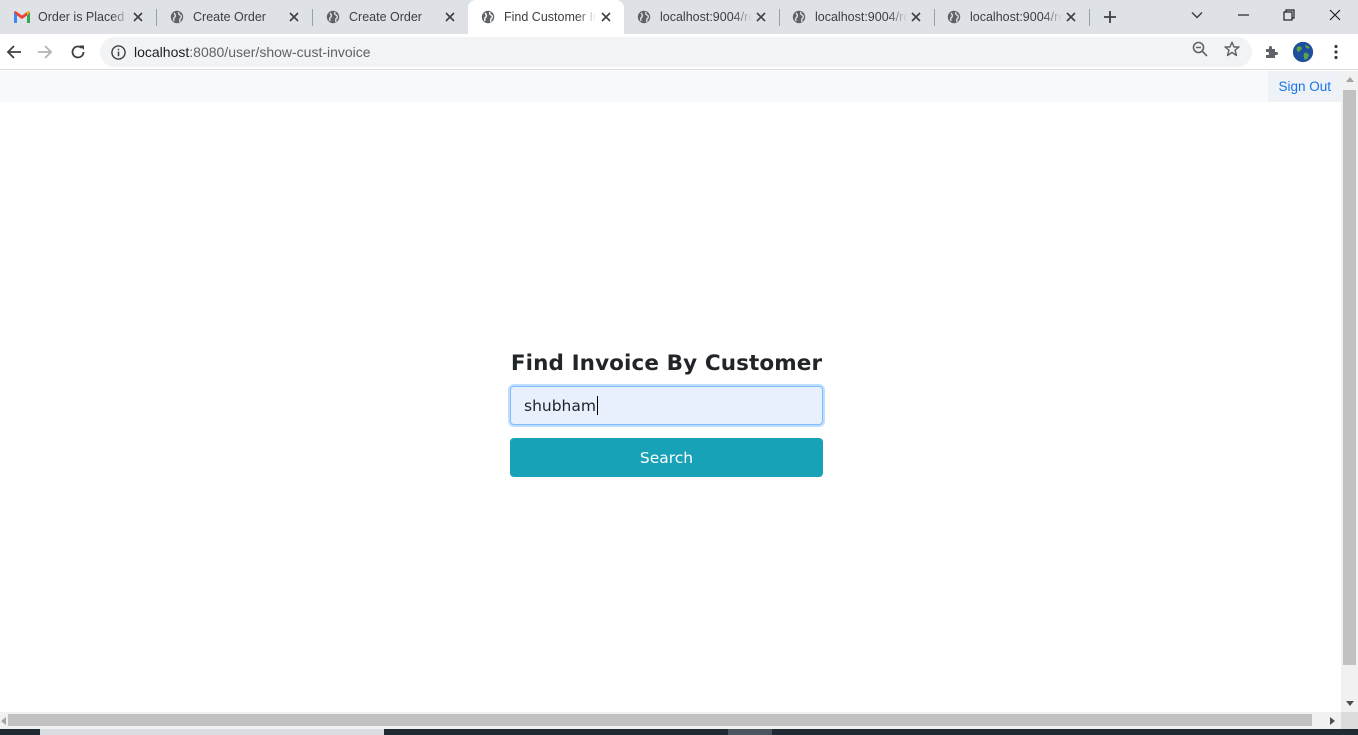 This screenshot has width=1358, height=735. What do you see at coordinates (660, 720) in the screenshot?
I see `horizontal-scroll-thumb` at bounding box center [660, 720].